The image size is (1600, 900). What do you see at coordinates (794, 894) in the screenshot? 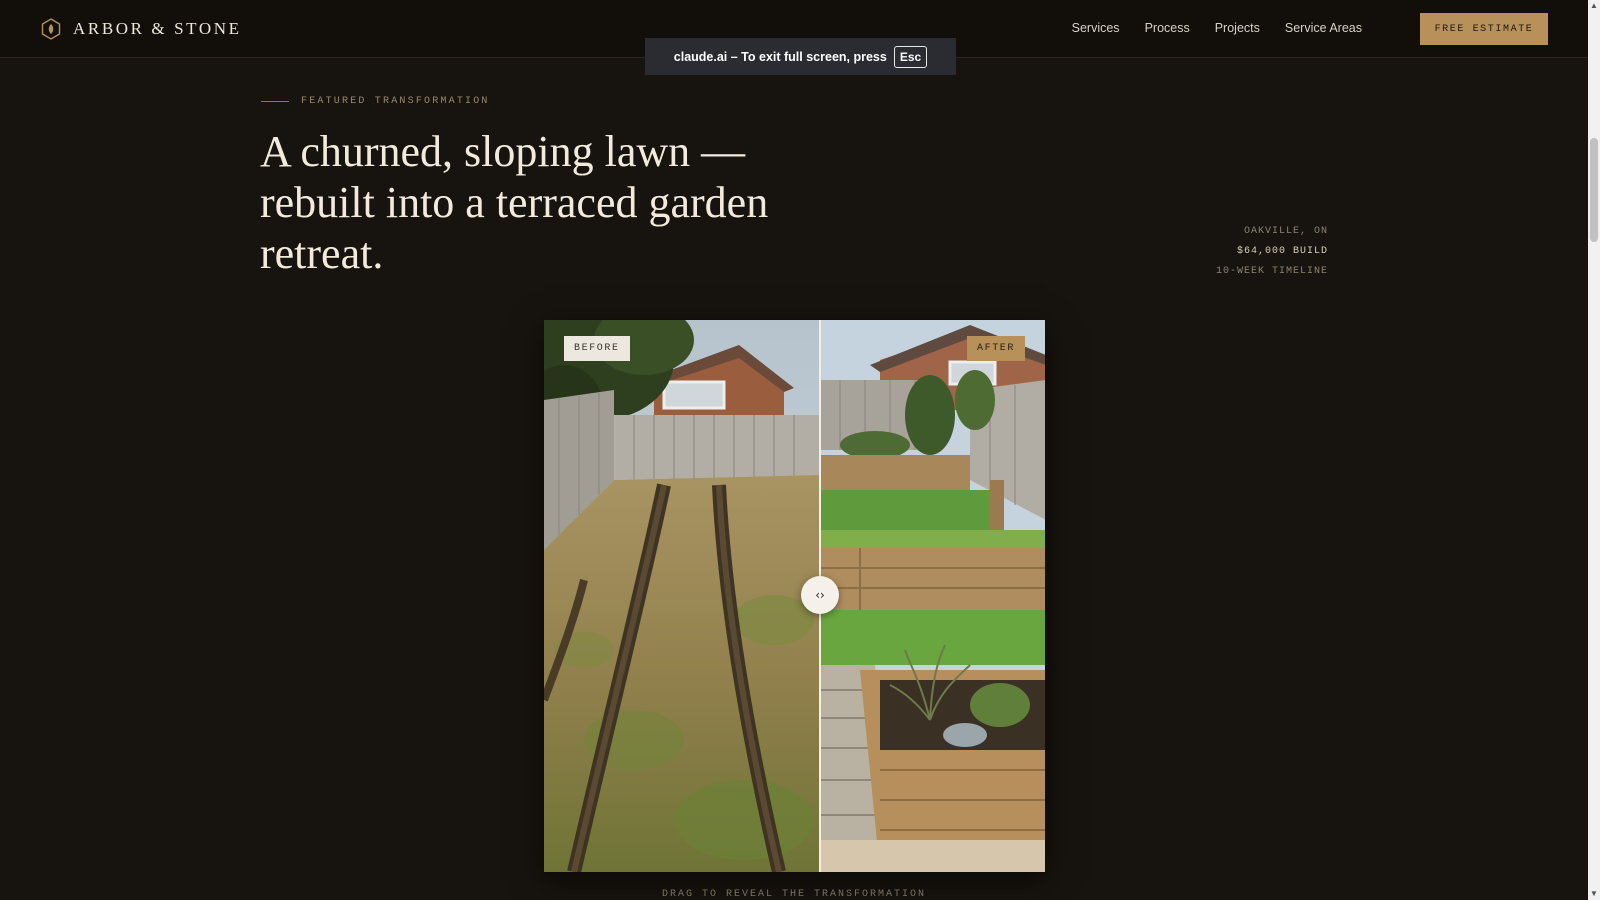
I see `slider-caption: DRAG TO REVEAL THE TRANSFORMATION` at bounding box center [794, 894].